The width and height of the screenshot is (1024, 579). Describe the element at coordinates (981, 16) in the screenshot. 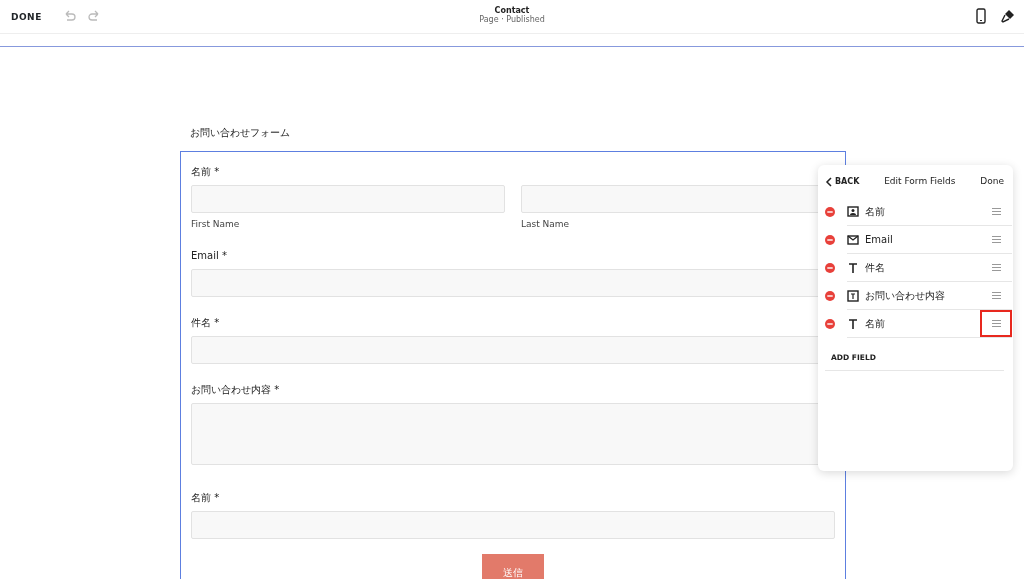

I see `mobile-icon` at that location.